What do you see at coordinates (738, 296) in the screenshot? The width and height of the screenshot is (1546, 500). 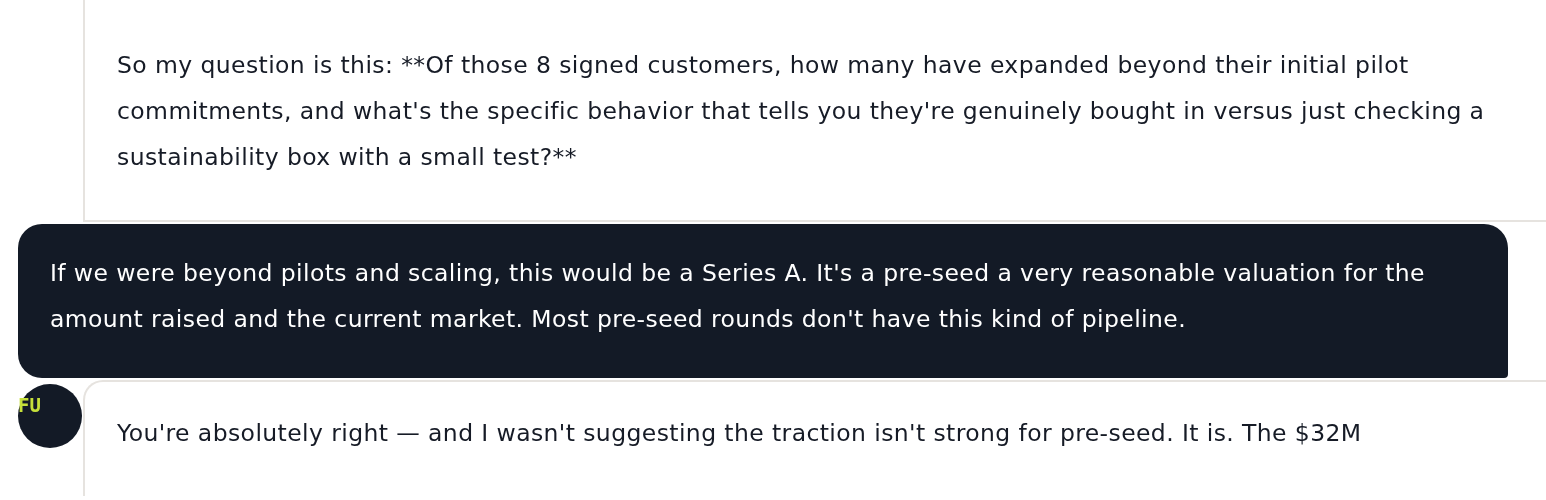 I see `message-text: If we were beyond pilots and scaling, this would be a Series A. It's a pre-seed a very reasonable valuation for the amount raised and the current market. Most pre-seed rounds don't have this kind of pipeline.` at bounding box center [738, 296].